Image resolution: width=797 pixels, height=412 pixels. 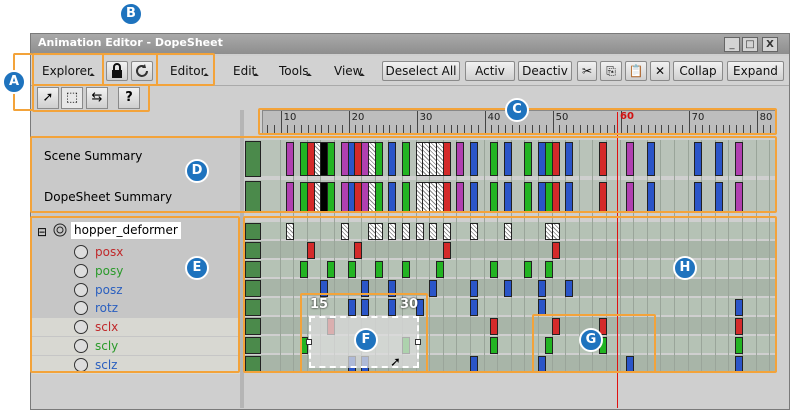 What do you see at coordinates (135, 294) in the screenshot?
I see `annotation-box-e` at bounding box center [135, 294].